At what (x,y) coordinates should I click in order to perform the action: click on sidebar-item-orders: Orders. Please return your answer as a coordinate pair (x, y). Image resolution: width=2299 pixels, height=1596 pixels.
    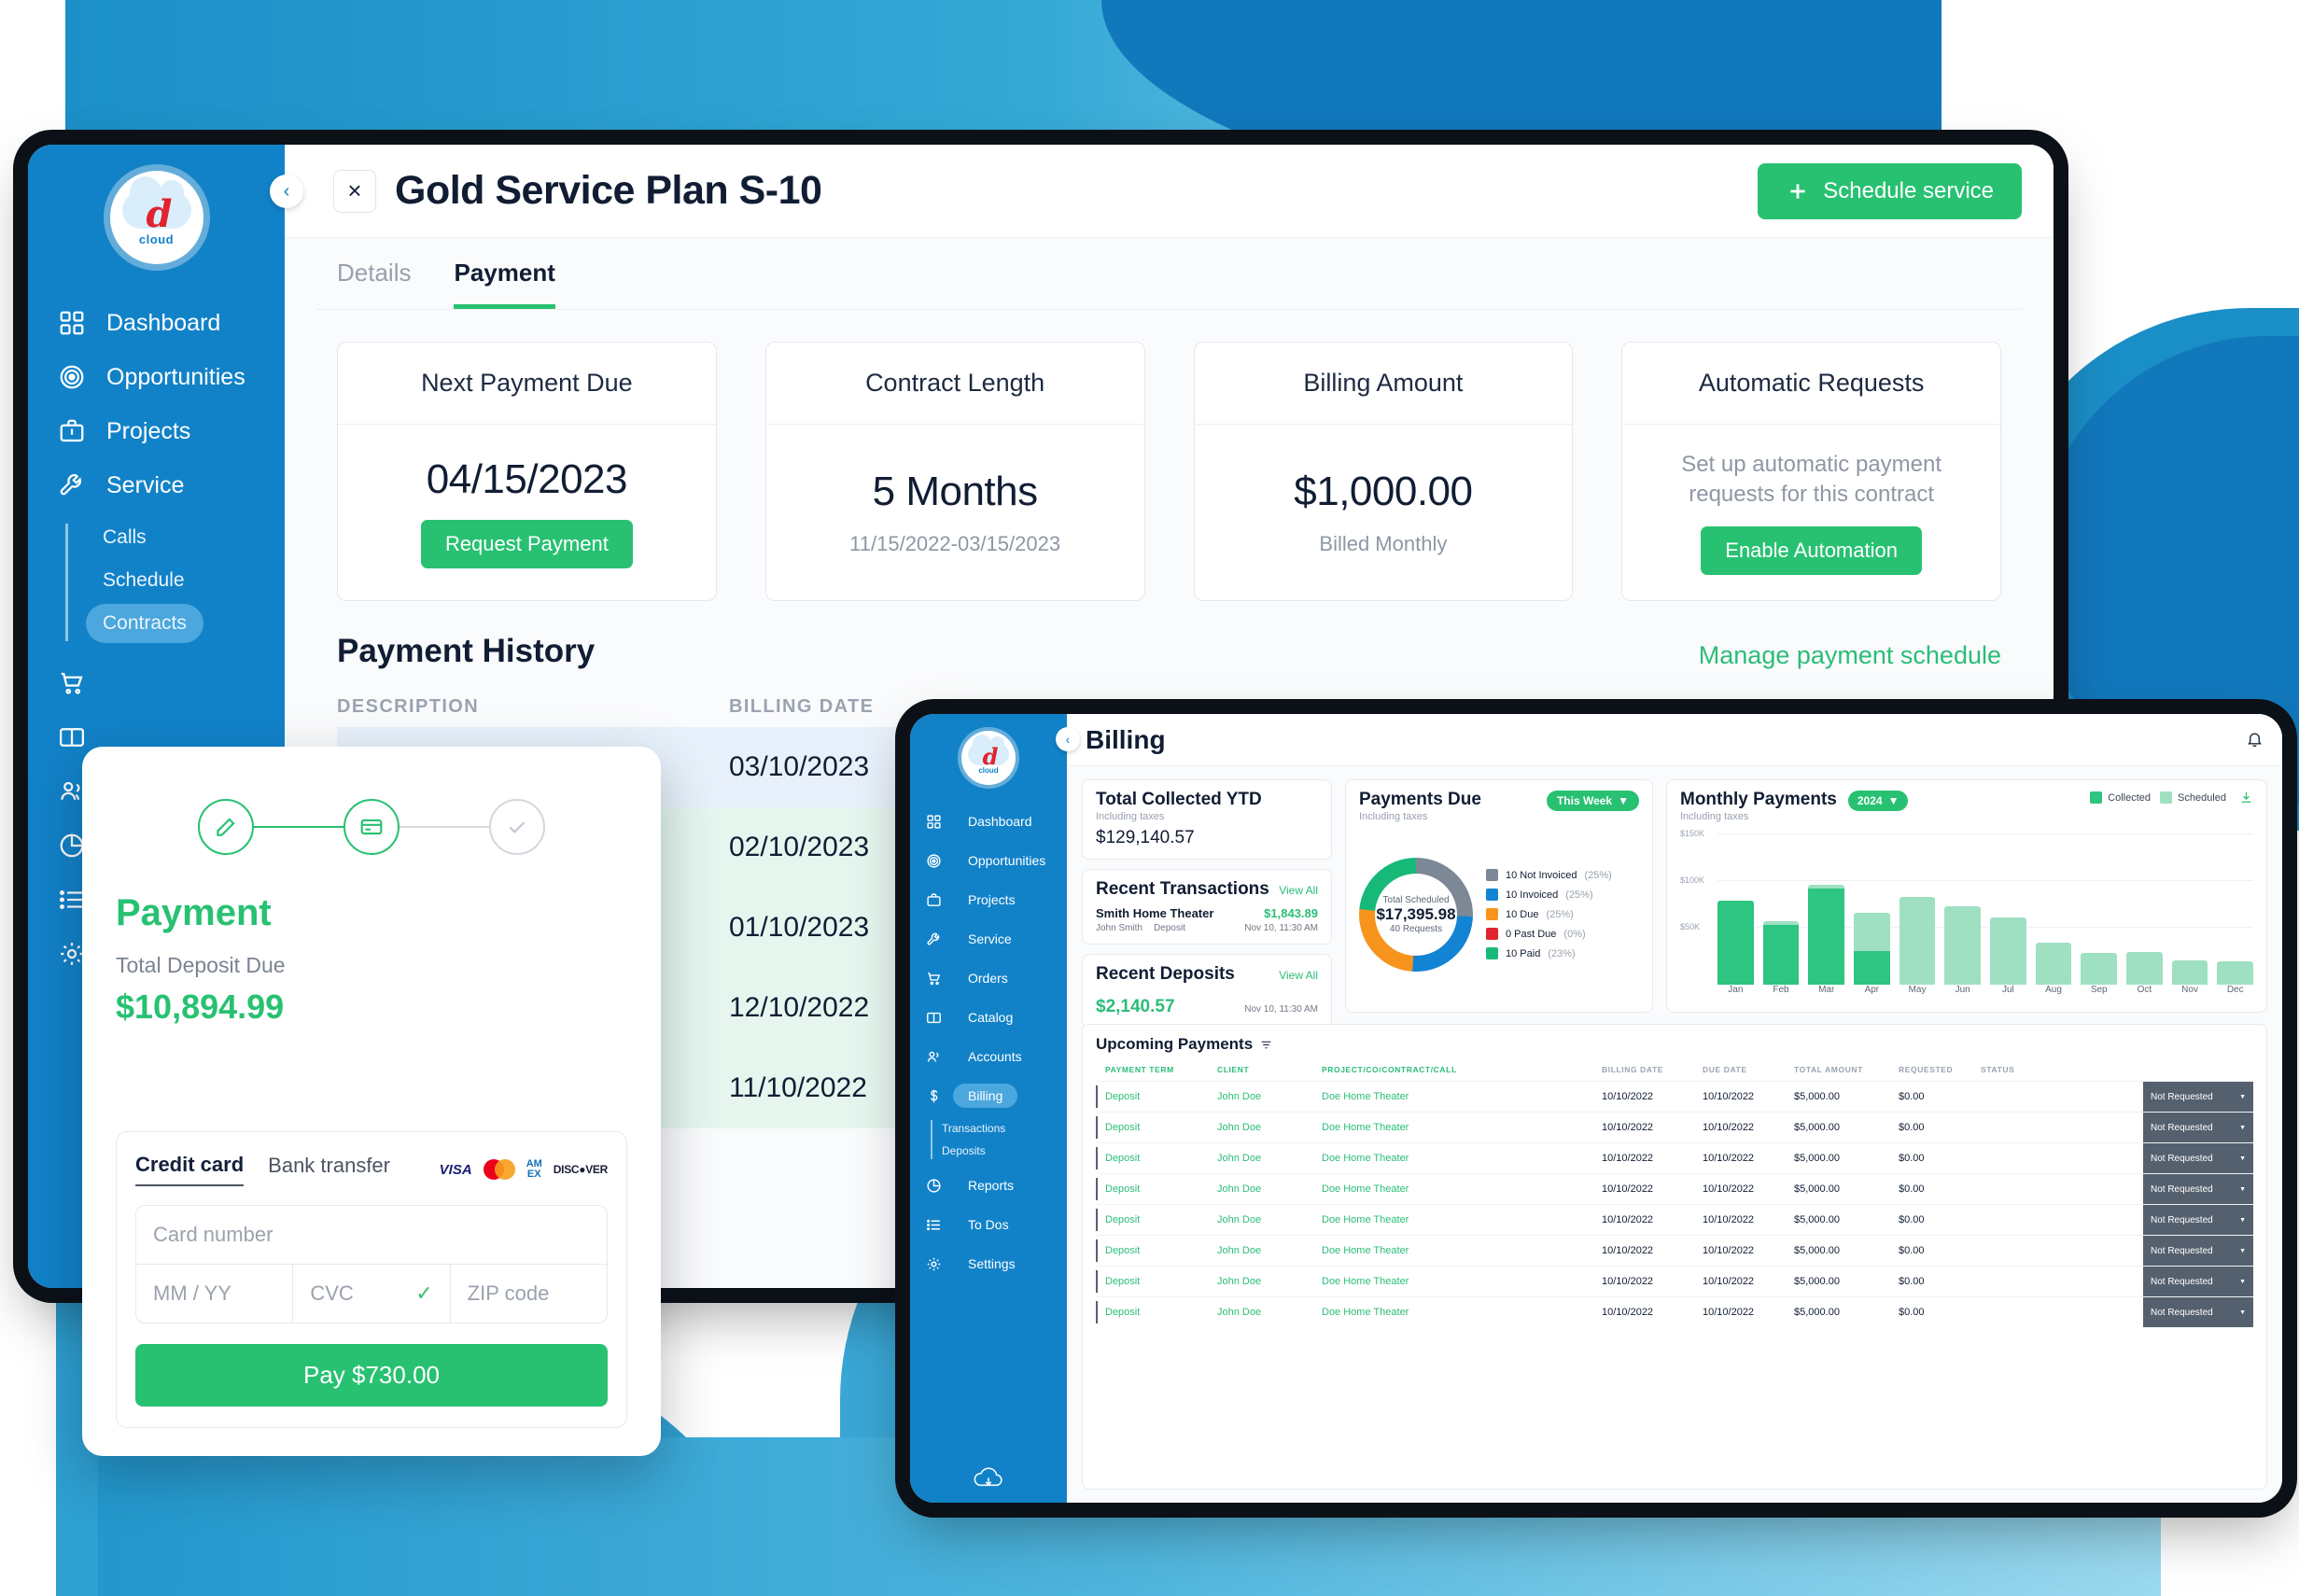
    Looking at the image, I should click on (989, 978).